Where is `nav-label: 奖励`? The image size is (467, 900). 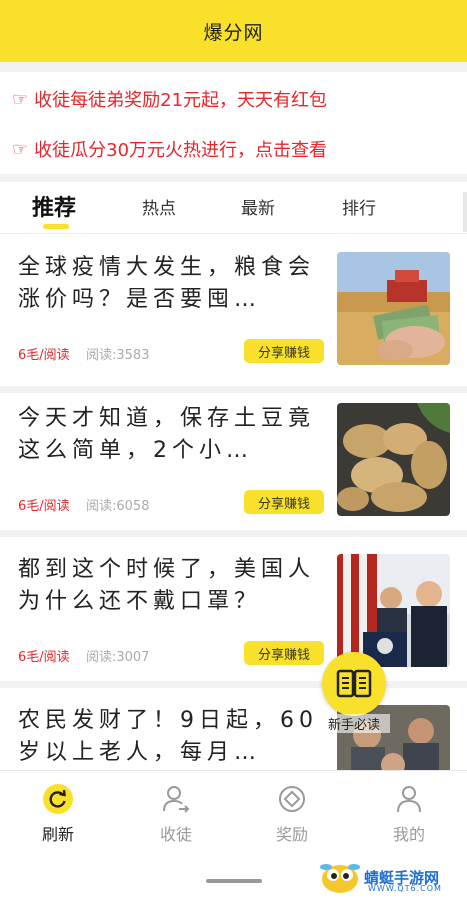 nav-label: 奖励 is located at coordinates (291, 834).